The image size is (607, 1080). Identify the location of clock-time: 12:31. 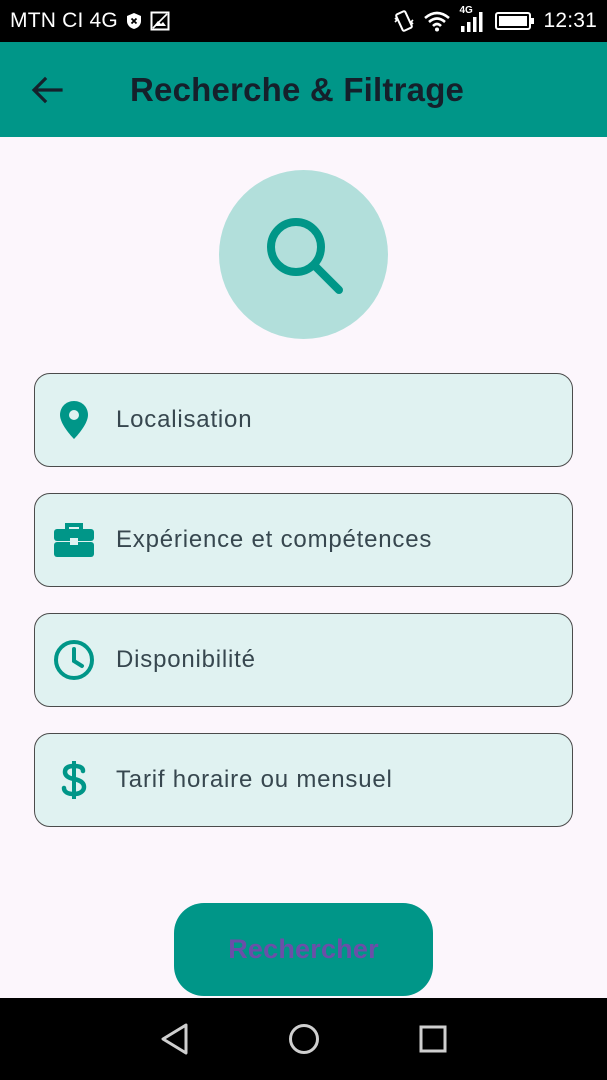
(570, 20).